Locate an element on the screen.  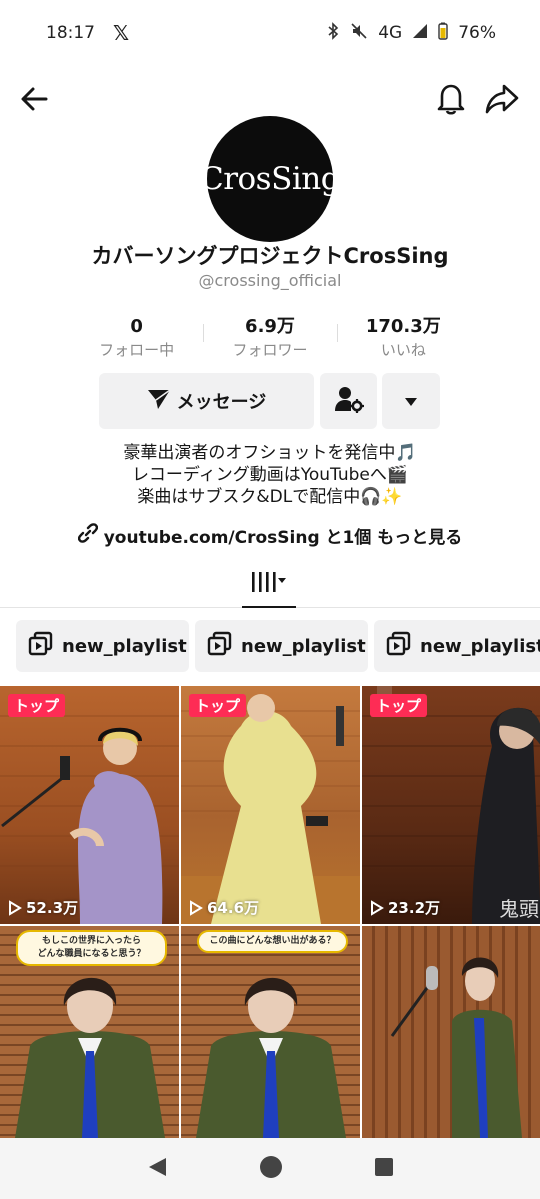
more-dropdown-button is located at coordinates (411, 401).